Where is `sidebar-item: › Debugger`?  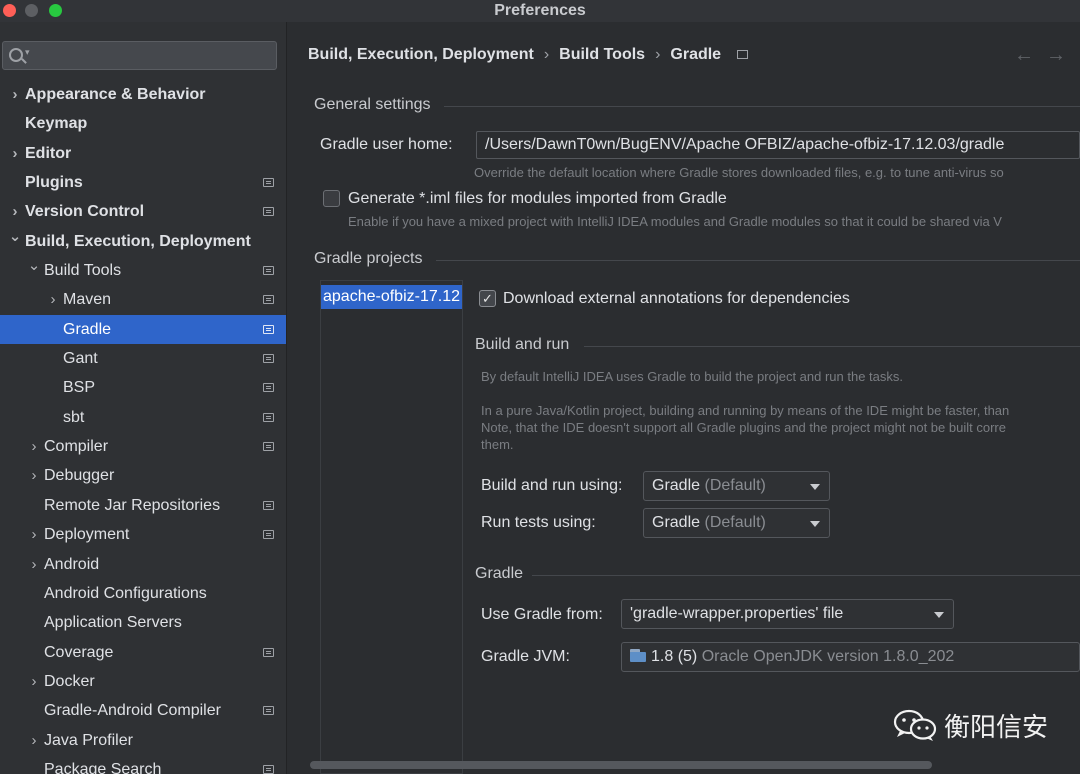 sidebar-item: › Debugger is located at coordinates (143, 475).